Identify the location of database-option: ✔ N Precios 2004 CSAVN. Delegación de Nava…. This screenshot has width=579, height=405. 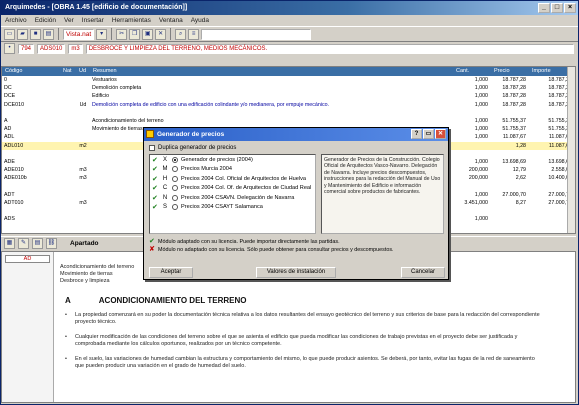
(232, 198).